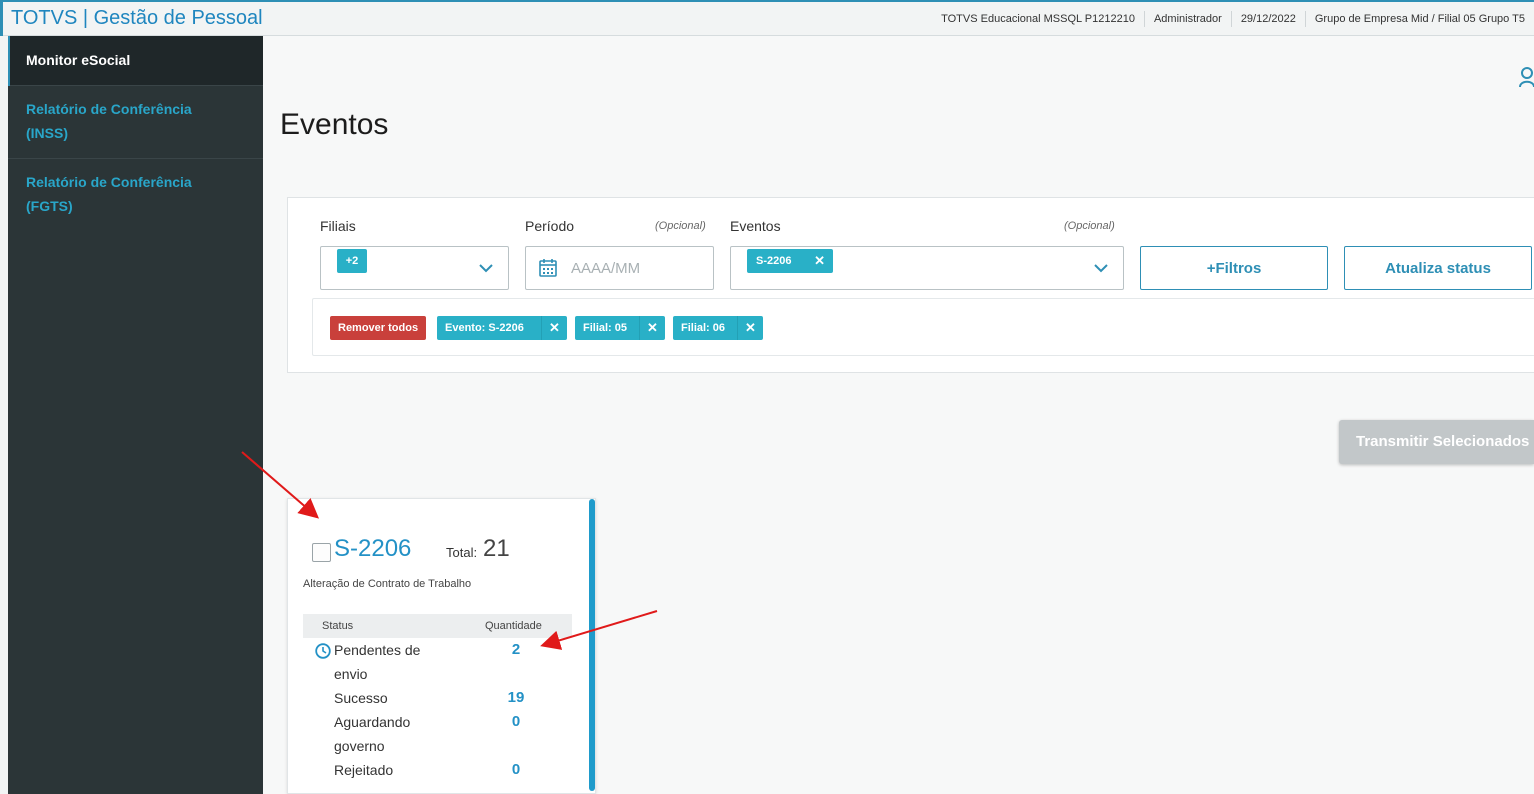  Describe the element at coordinates (338, 626) in the screenshot. I see `column-header-status: Status` at that location.